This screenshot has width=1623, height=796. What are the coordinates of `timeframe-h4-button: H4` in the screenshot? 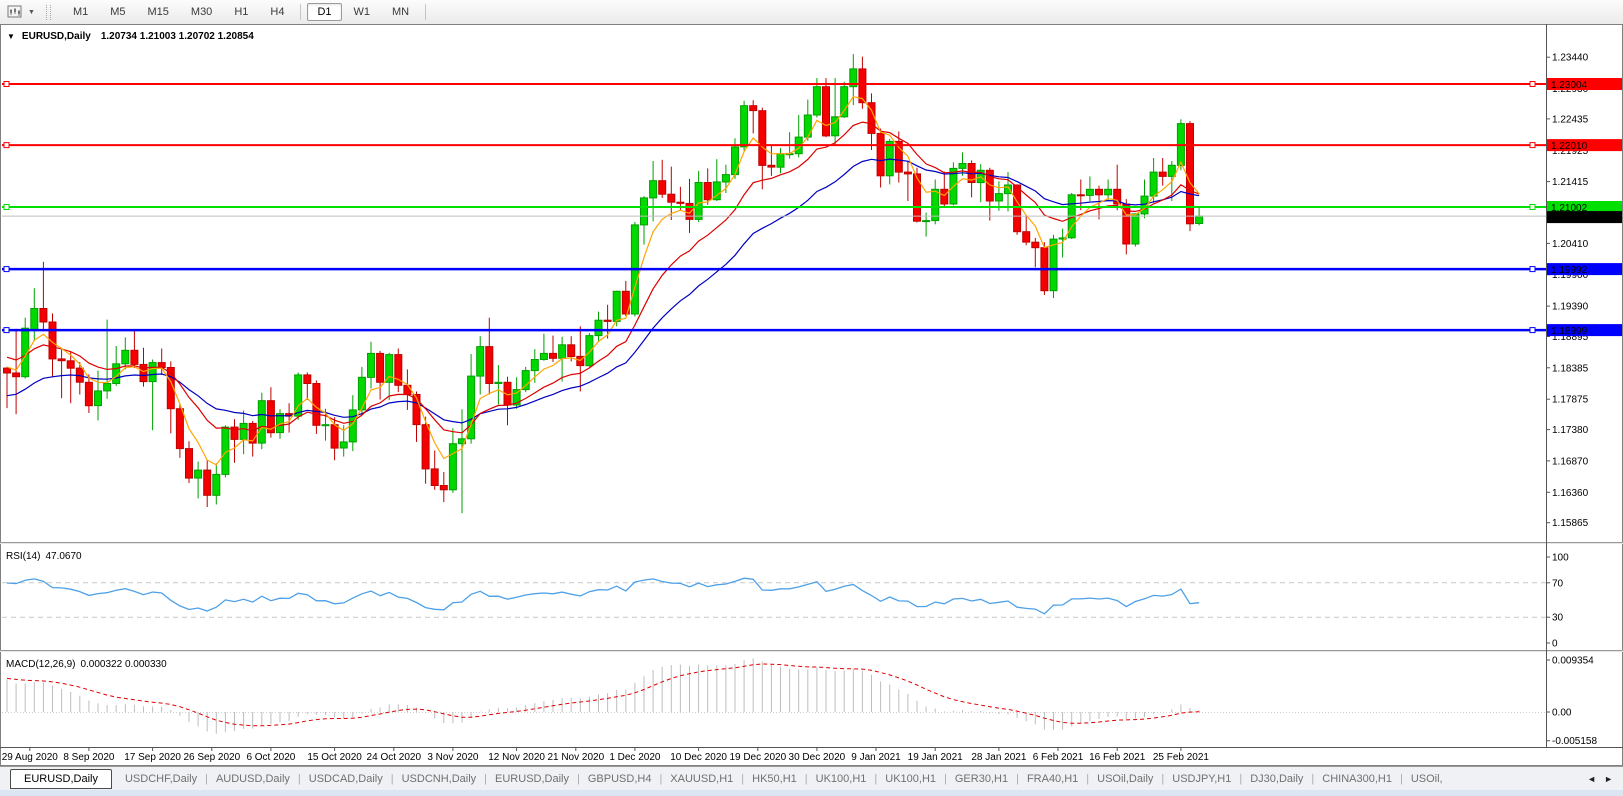 It's located at (277, 12).